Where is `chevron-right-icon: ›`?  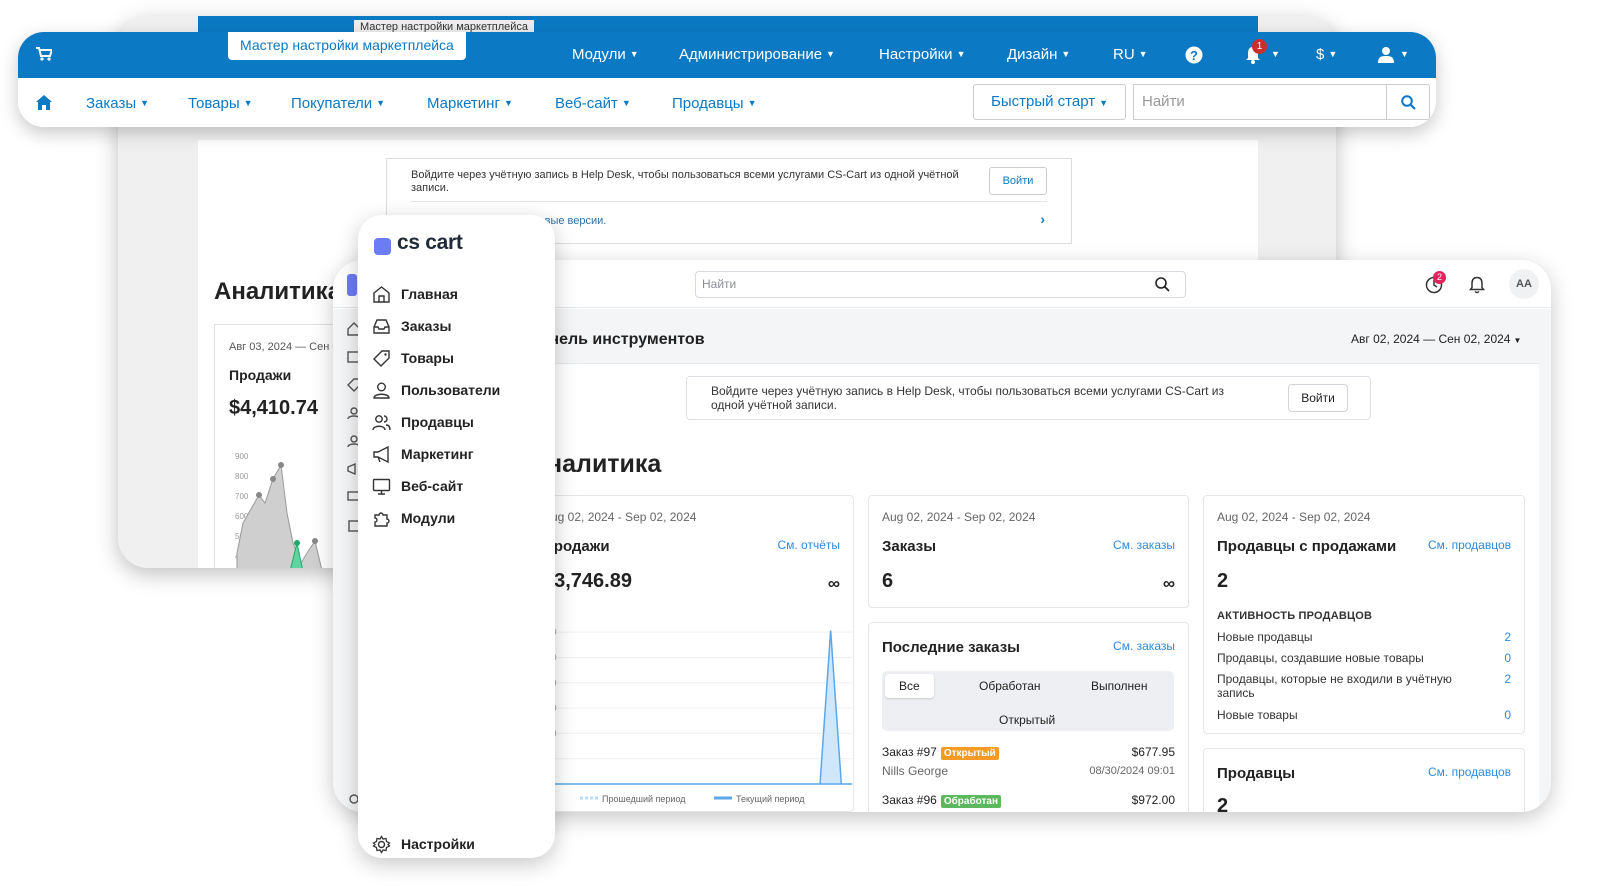
chevron-right-icon: › is located at coordinates (1042, 219).